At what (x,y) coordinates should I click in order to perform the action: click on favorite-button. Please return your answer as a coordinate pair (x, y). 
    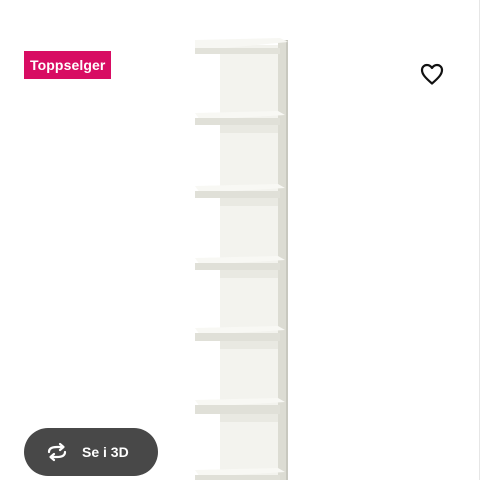
    Looking at the image, I should click on (432, 74).